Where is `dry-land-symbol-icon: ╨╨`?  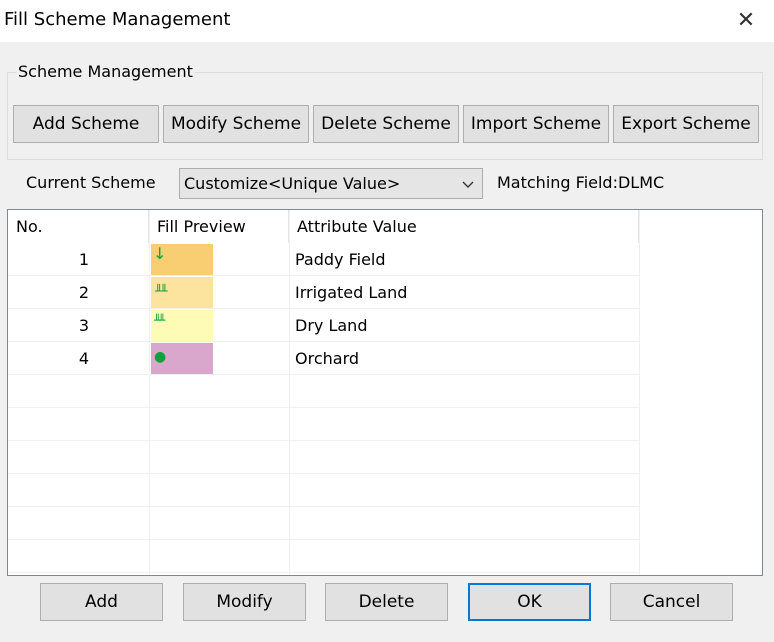
dry-land-symbol-icon: ╨╨ is located at coordinates (159, 320).